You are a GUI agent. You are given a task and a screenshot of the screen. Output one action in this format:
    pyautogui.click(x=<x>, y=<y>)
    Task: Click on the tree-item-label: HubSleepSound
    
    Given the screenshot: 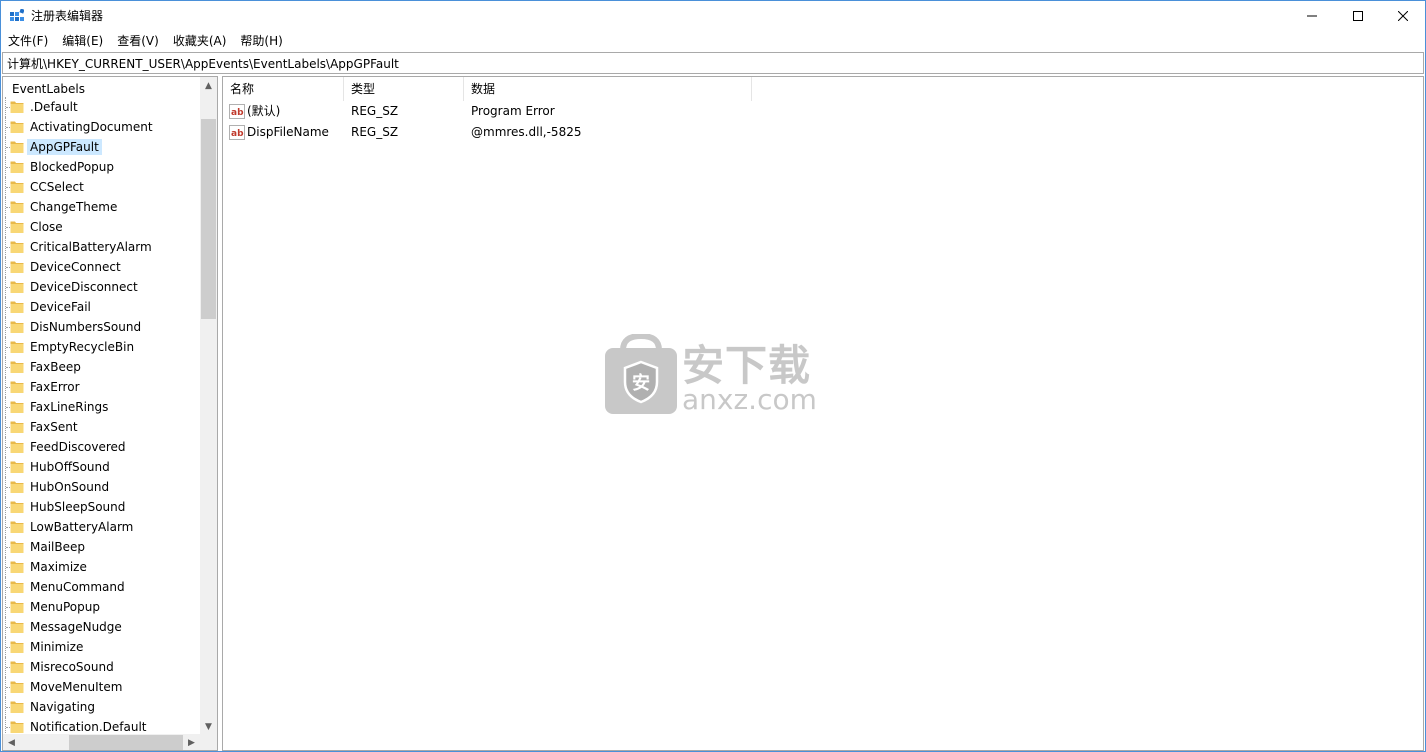 What is the action you would take?
    pyautogui.click(x=78, y=507)
    